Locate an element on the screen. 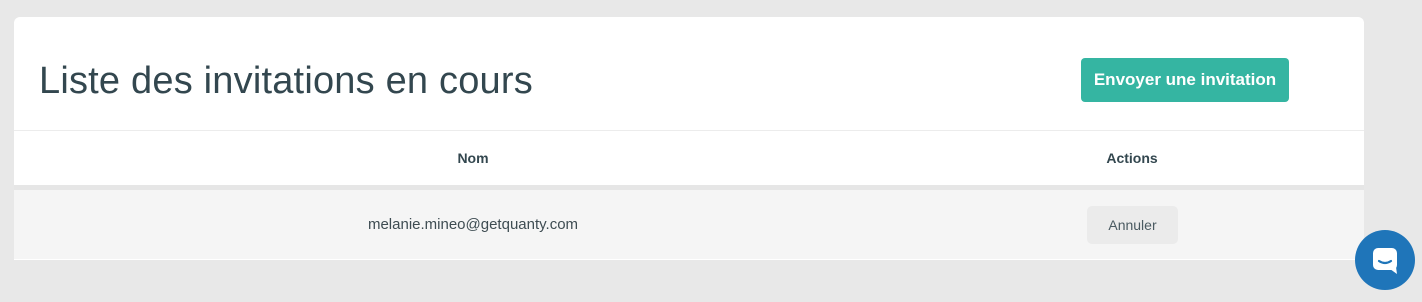 The height and width of the screenshot is (302, 1422). column-header-name: Nom is located at coordinates (473, 158).